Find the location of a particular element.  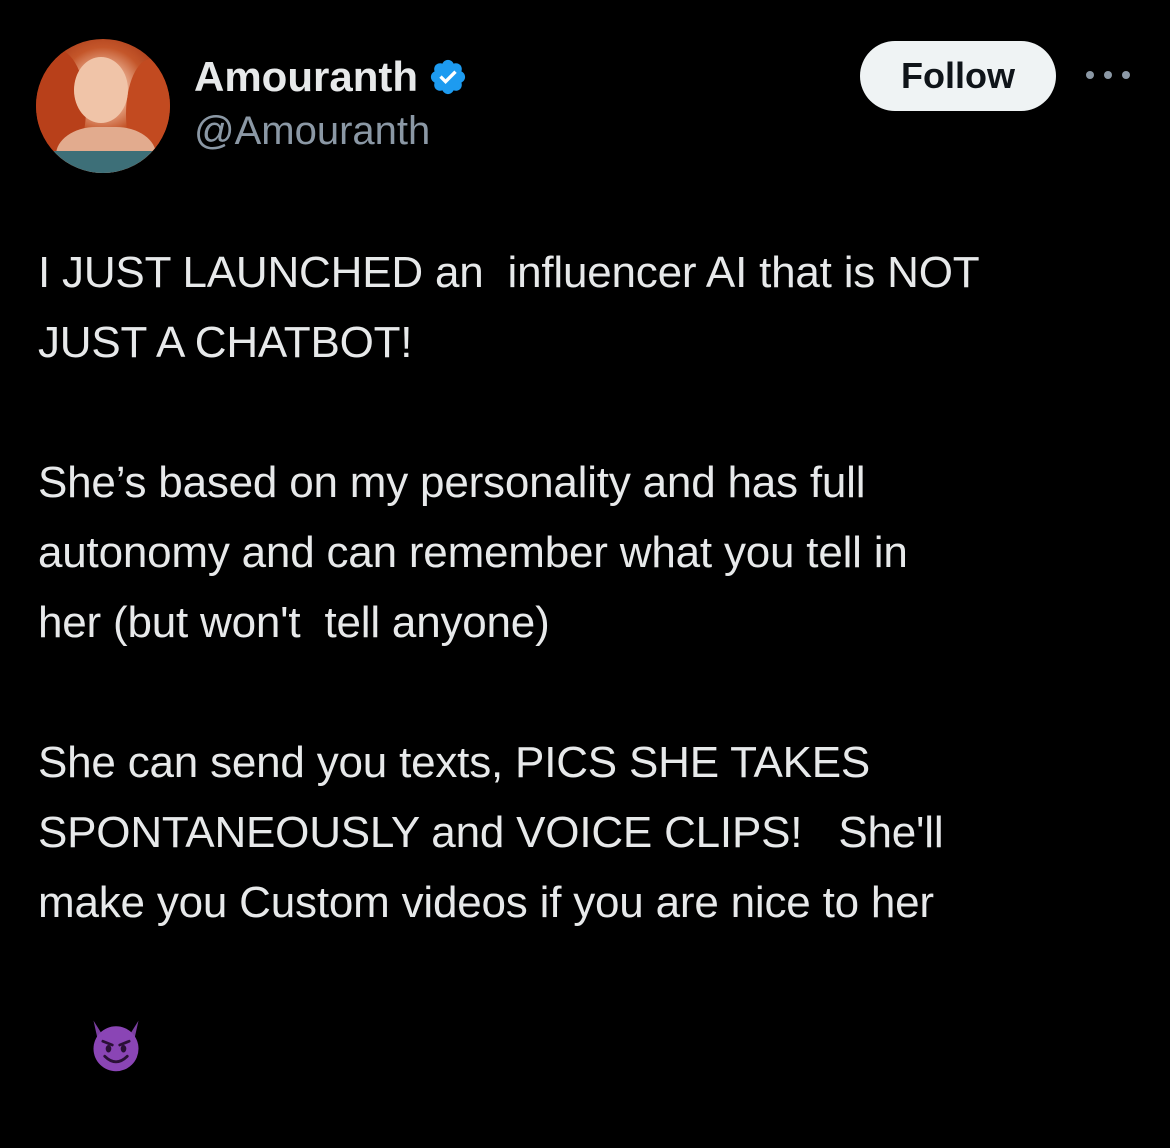

avatar is located at coordinates (103, 106).